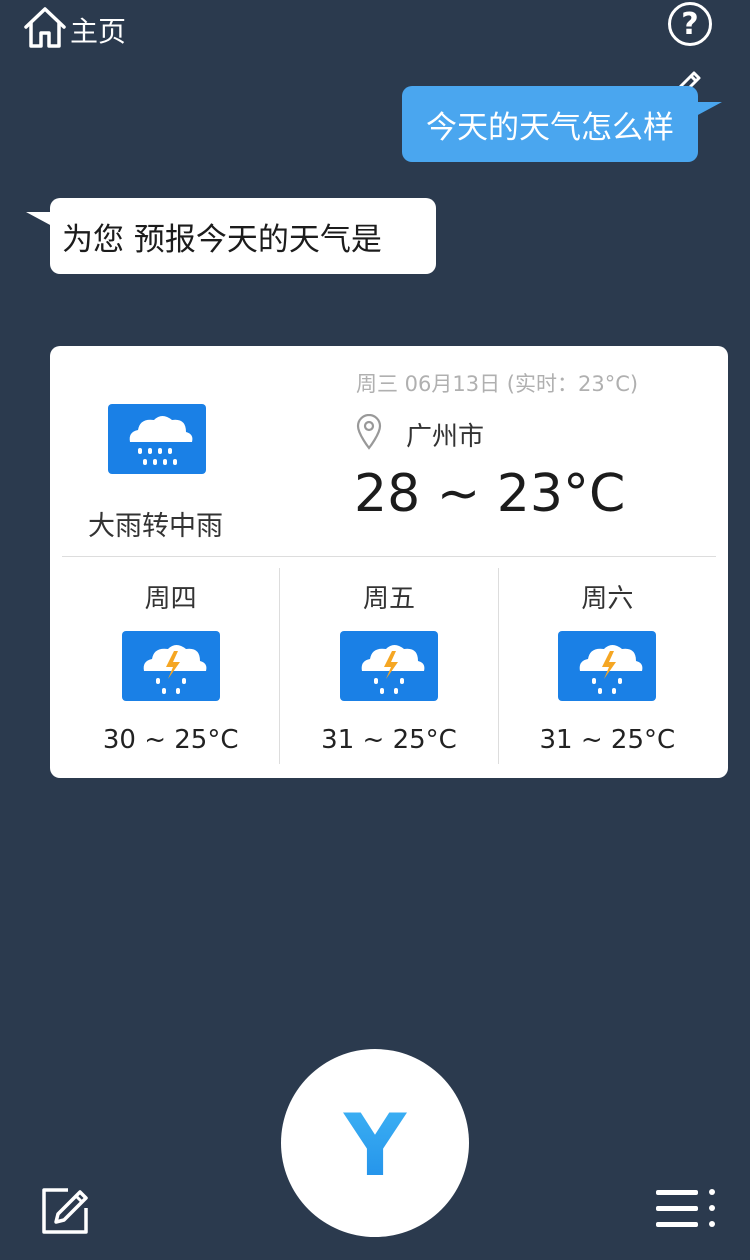 The image size is (750, 1260). What do you see at coordinates (369, 432) in the screenshot?
I see `location-pin-icon` at bounding box center [369, 432].